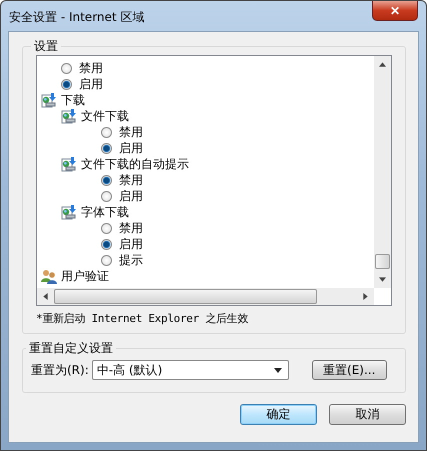  I want to click on reset-label: 重置为(R):, so click(60, 370).